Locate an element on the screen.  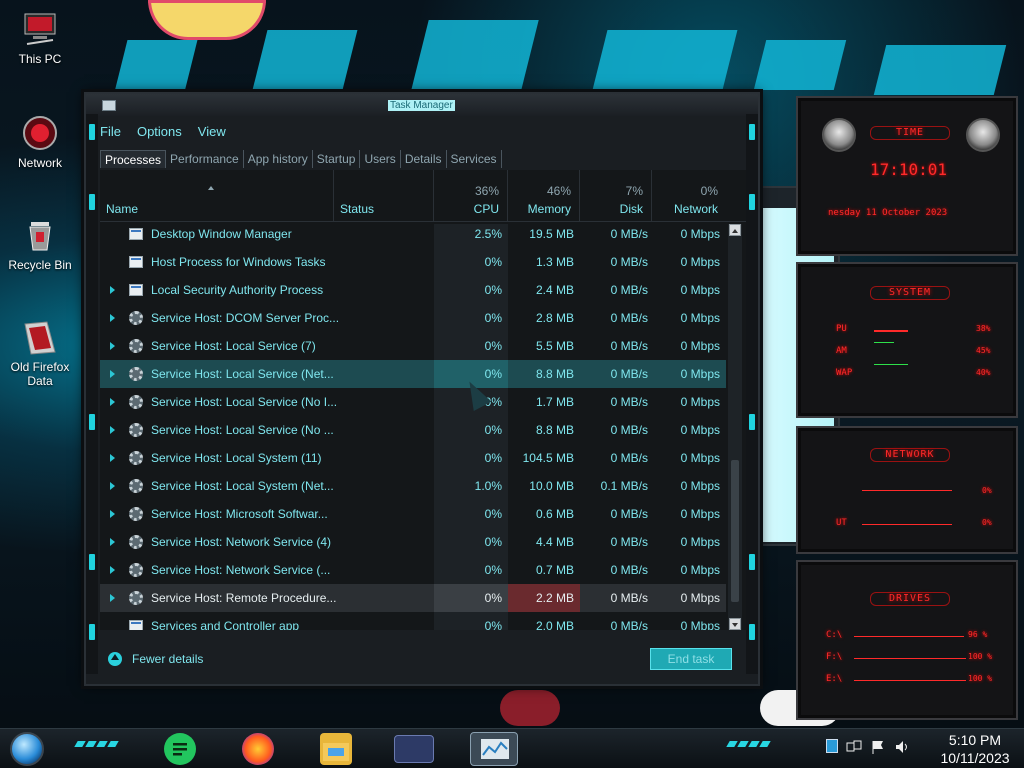
title-bar: Task Manager is located at coordinates (422, 105).